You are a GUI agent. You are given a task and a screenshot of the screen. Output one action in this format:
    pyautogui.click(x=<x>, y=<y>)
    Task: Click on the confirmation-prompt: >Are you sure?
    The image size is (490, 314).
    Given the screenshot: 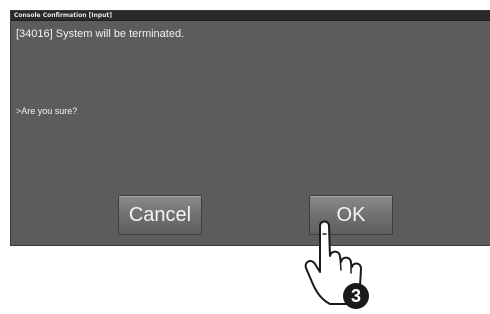 What is the action you would take?
    pyautogui.click(x=47, y=111)
    